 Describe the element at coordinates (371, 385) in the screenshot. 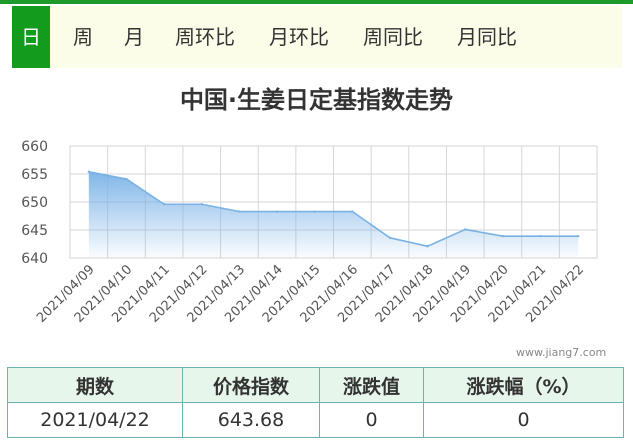

I see `header-change-value: 涨跌值` at that location.